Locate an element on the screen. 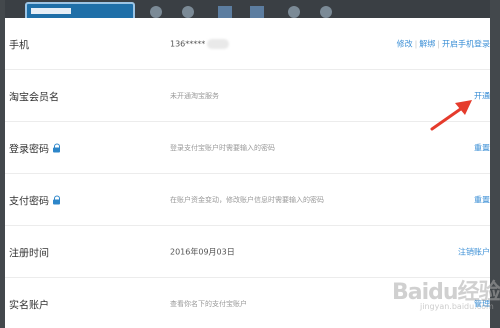 The image size is (500, 328). enable-phone-login-link: 开启手机登录 is located at coordinates (466, 43).